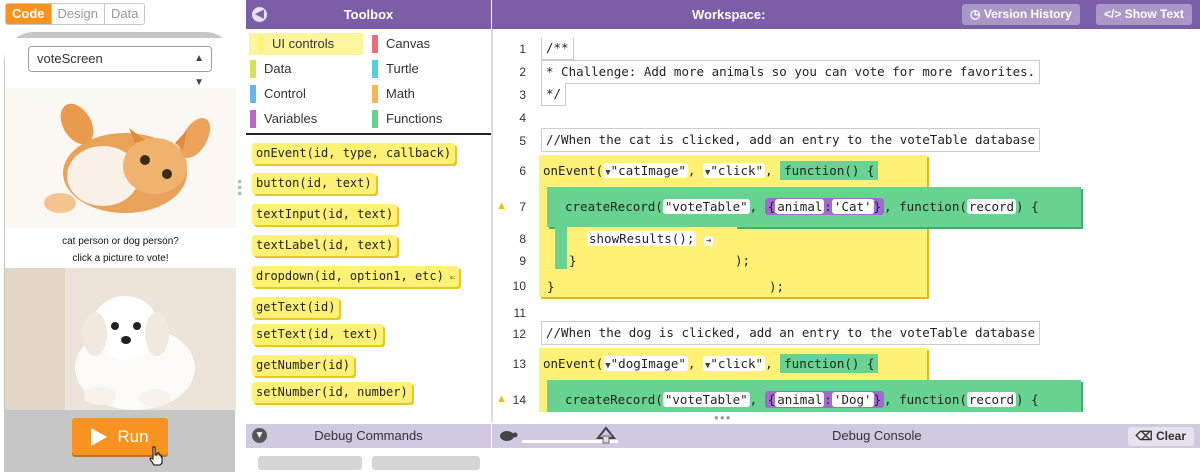  Describe the element at coordinates (354, 153) in the screenshot. I see `block-onEvent: onEvent(id, type, callback)` at that location.